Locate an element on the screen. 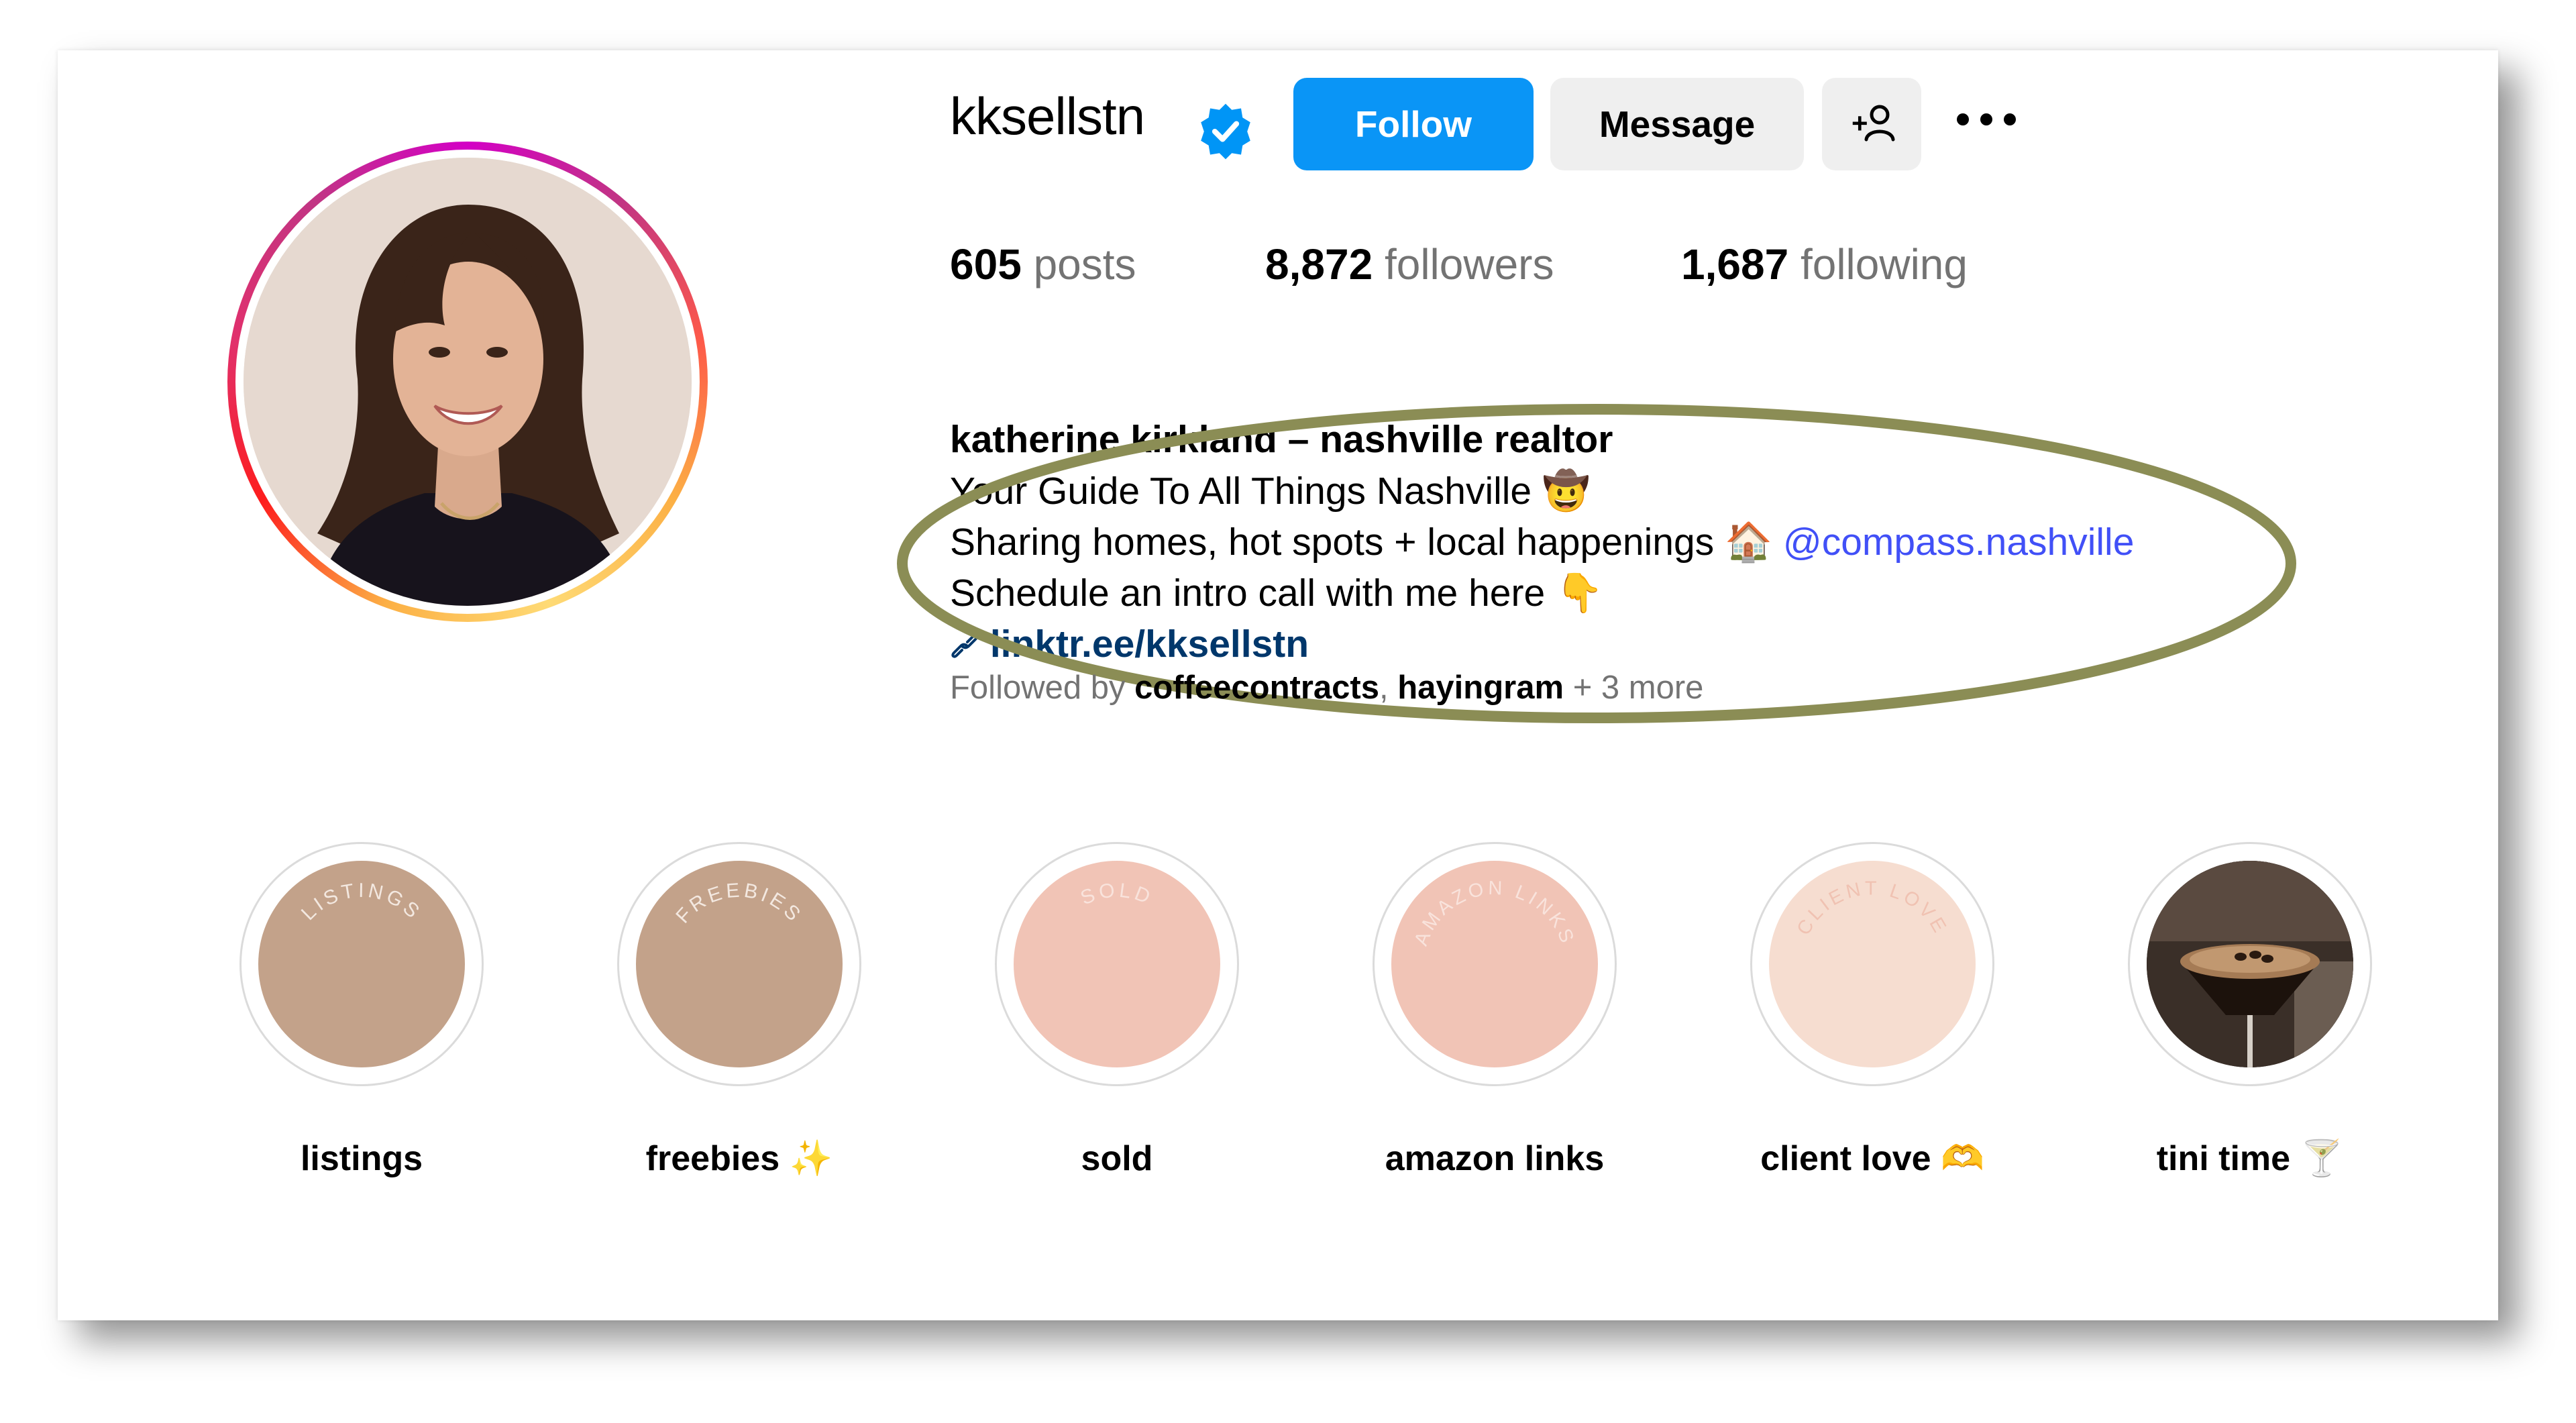 The height and width of the screenshot is (1423, 2576). svg-text: FREEBIES is located at coordinates (739, 903).